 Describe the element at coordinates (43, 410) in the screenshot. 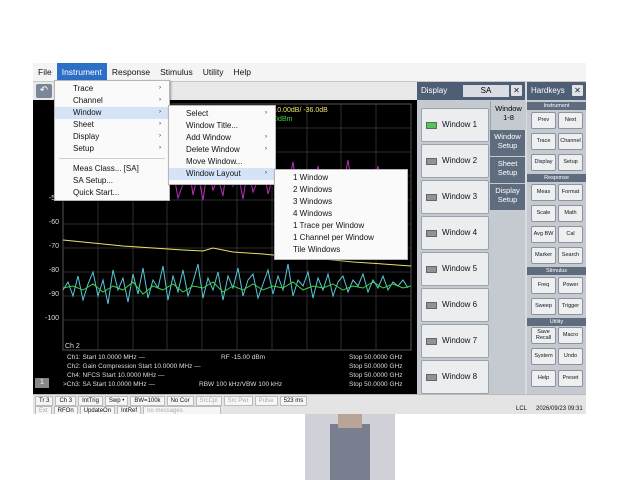

I see `status-ext: Ext` at that location.